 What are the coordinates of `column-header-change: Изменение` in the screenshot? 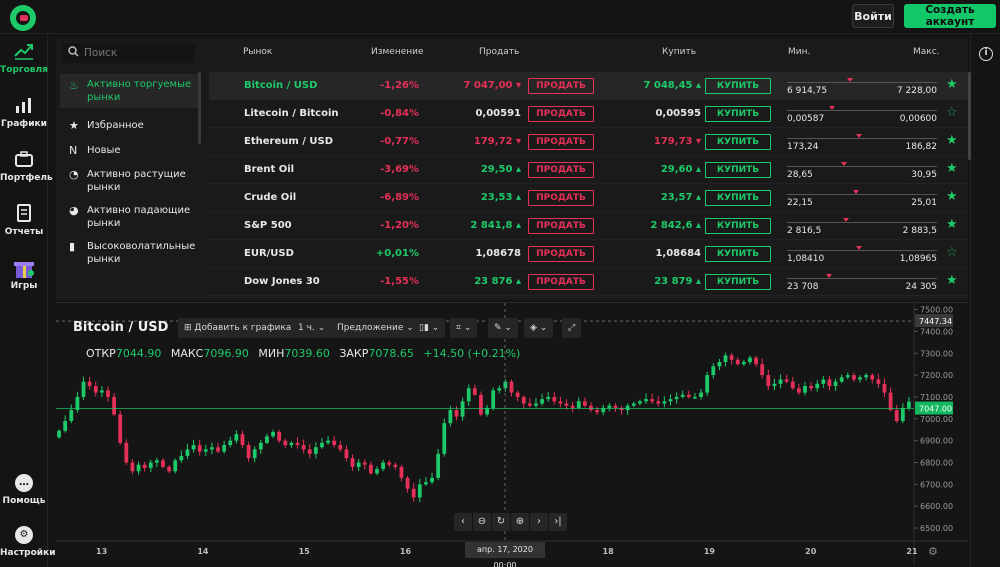 It's located at (397, 52).